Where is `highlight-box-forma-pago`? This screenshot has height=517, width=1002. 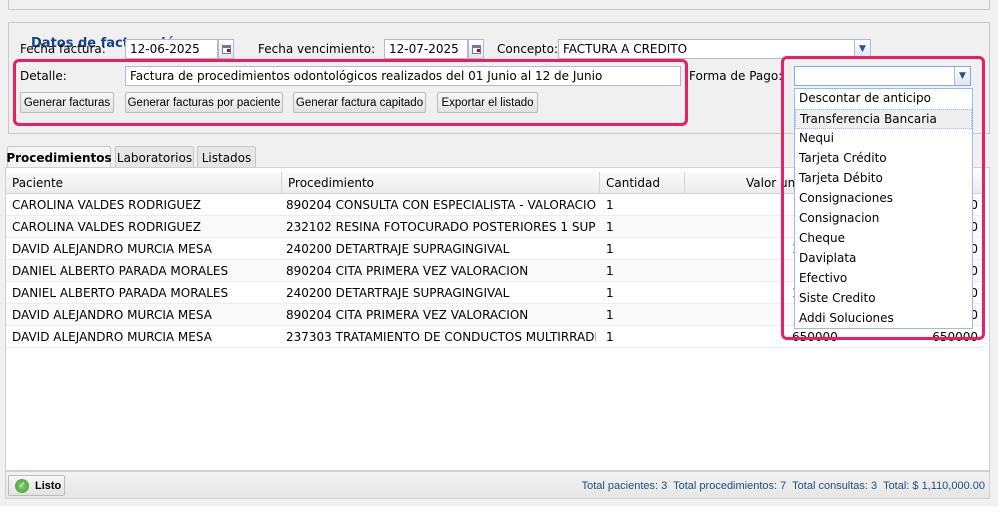 highlight-box-forma-pago is located at coordinates (883, 198).